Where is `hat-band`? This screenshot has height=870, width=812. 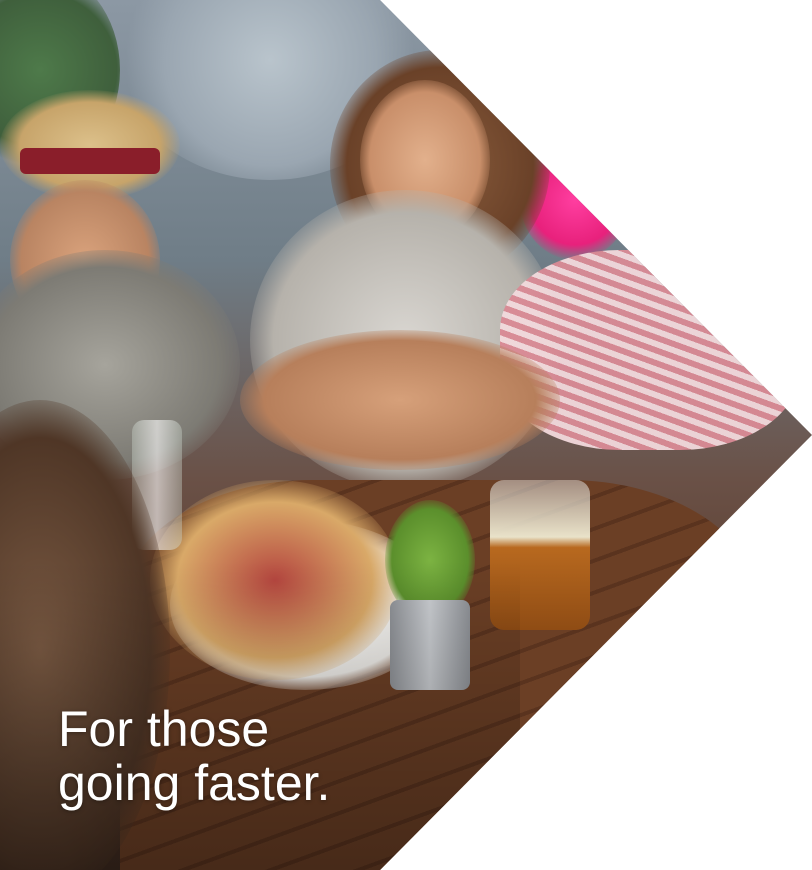
hat-band is located at coordinates (90, 161).